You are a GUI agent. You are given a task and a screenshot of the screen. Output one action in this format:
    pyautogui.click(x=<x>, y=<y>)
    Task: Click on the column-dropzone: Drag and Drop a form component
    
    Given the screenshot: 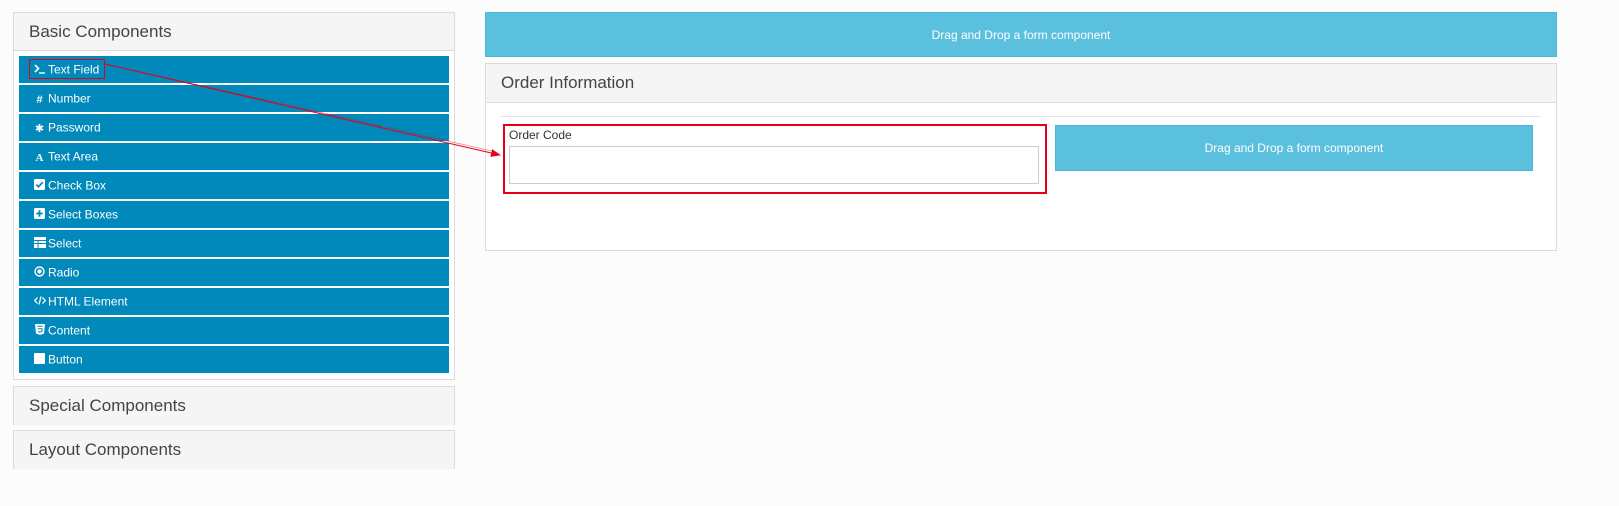 What is the action you would take?
    pyautogui.click(x=1294, y=148)
    